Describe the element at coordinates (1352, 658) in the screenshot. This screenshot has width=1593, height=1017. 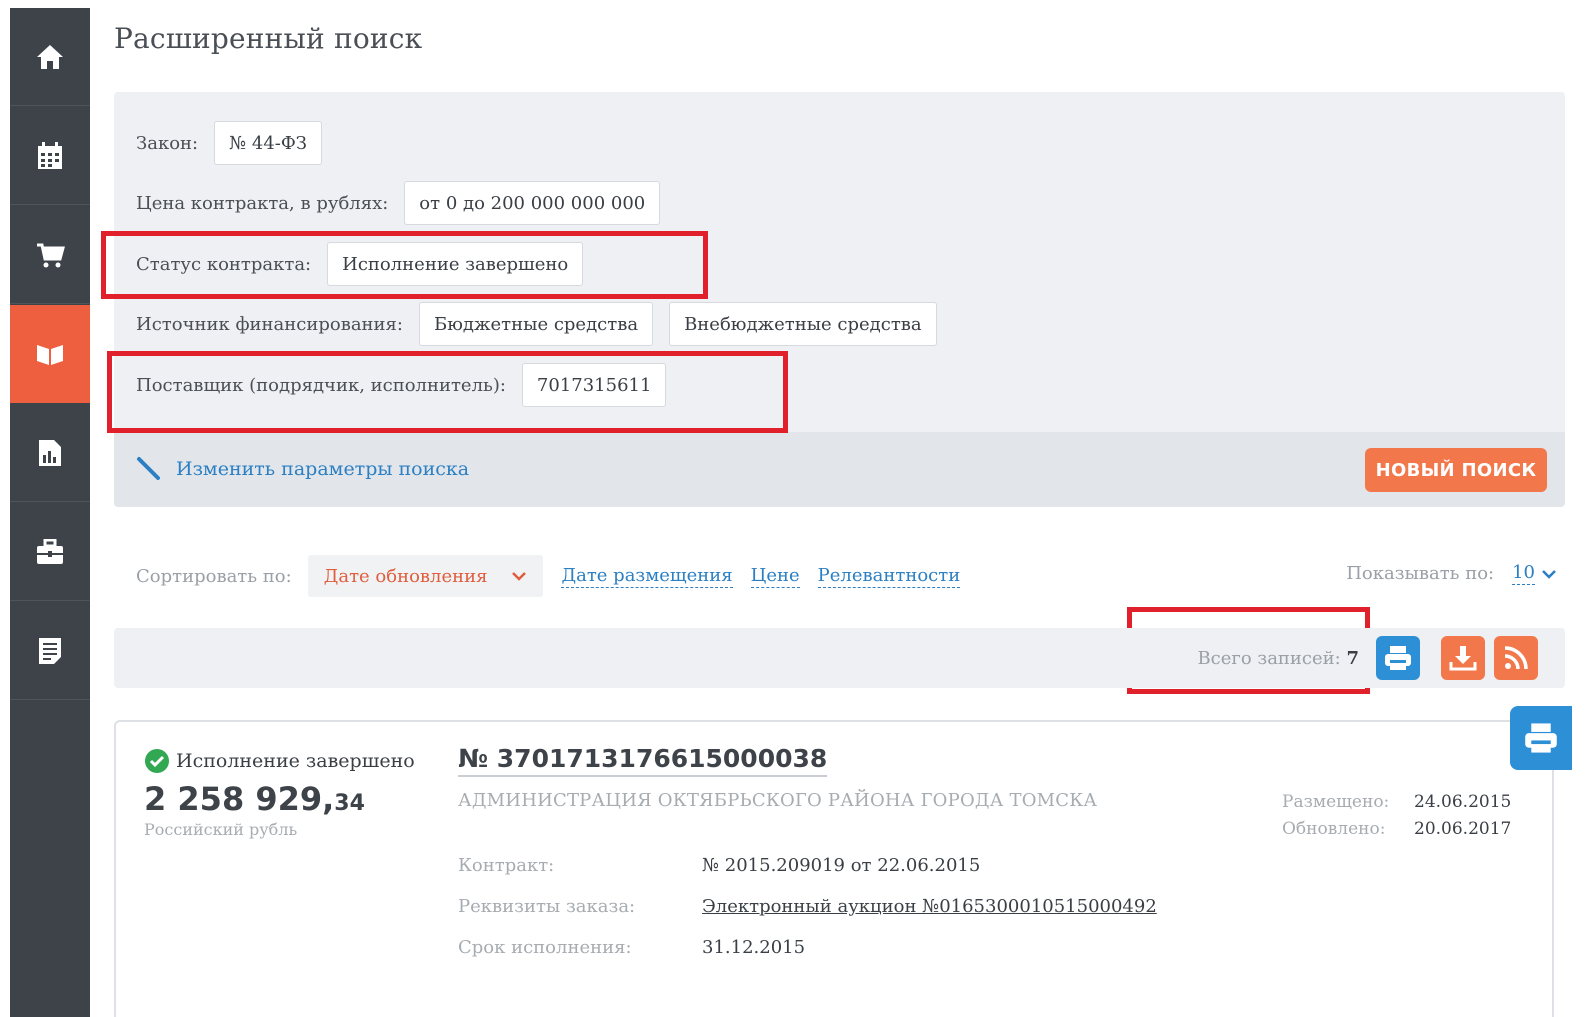
I see `total-records-count: 7` at that location.